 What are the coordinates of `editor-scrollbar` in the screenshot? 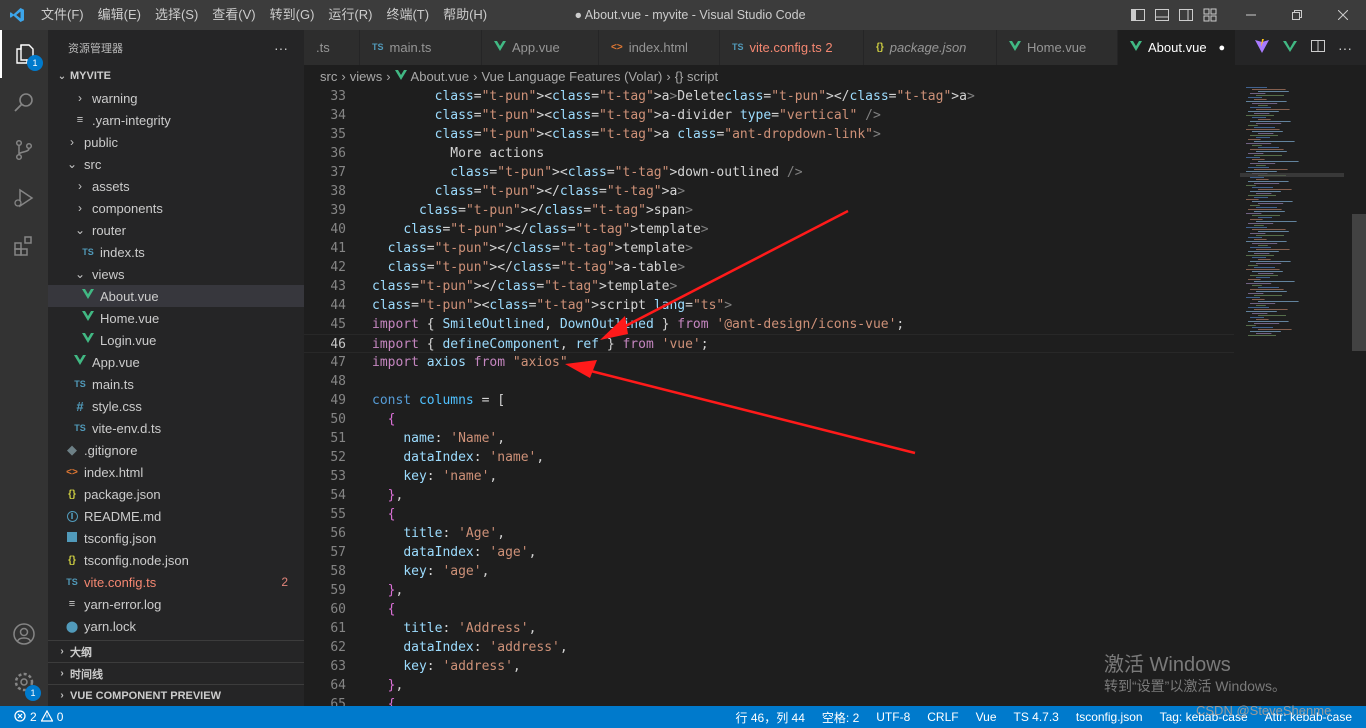 It's located at (1359, 396).